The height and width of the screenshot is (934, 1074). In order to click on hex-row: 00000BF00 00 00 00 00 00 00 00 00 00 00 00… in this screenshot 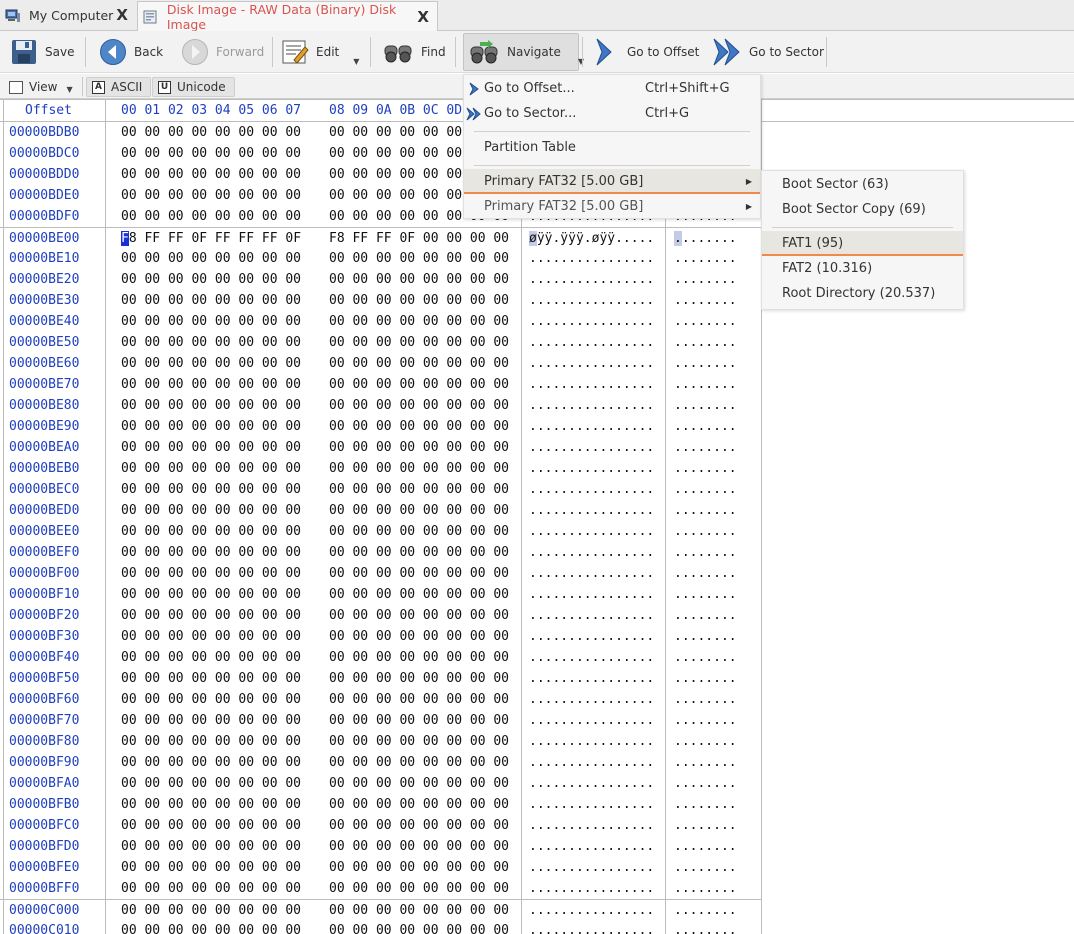, I will do `click(381, 573)`.